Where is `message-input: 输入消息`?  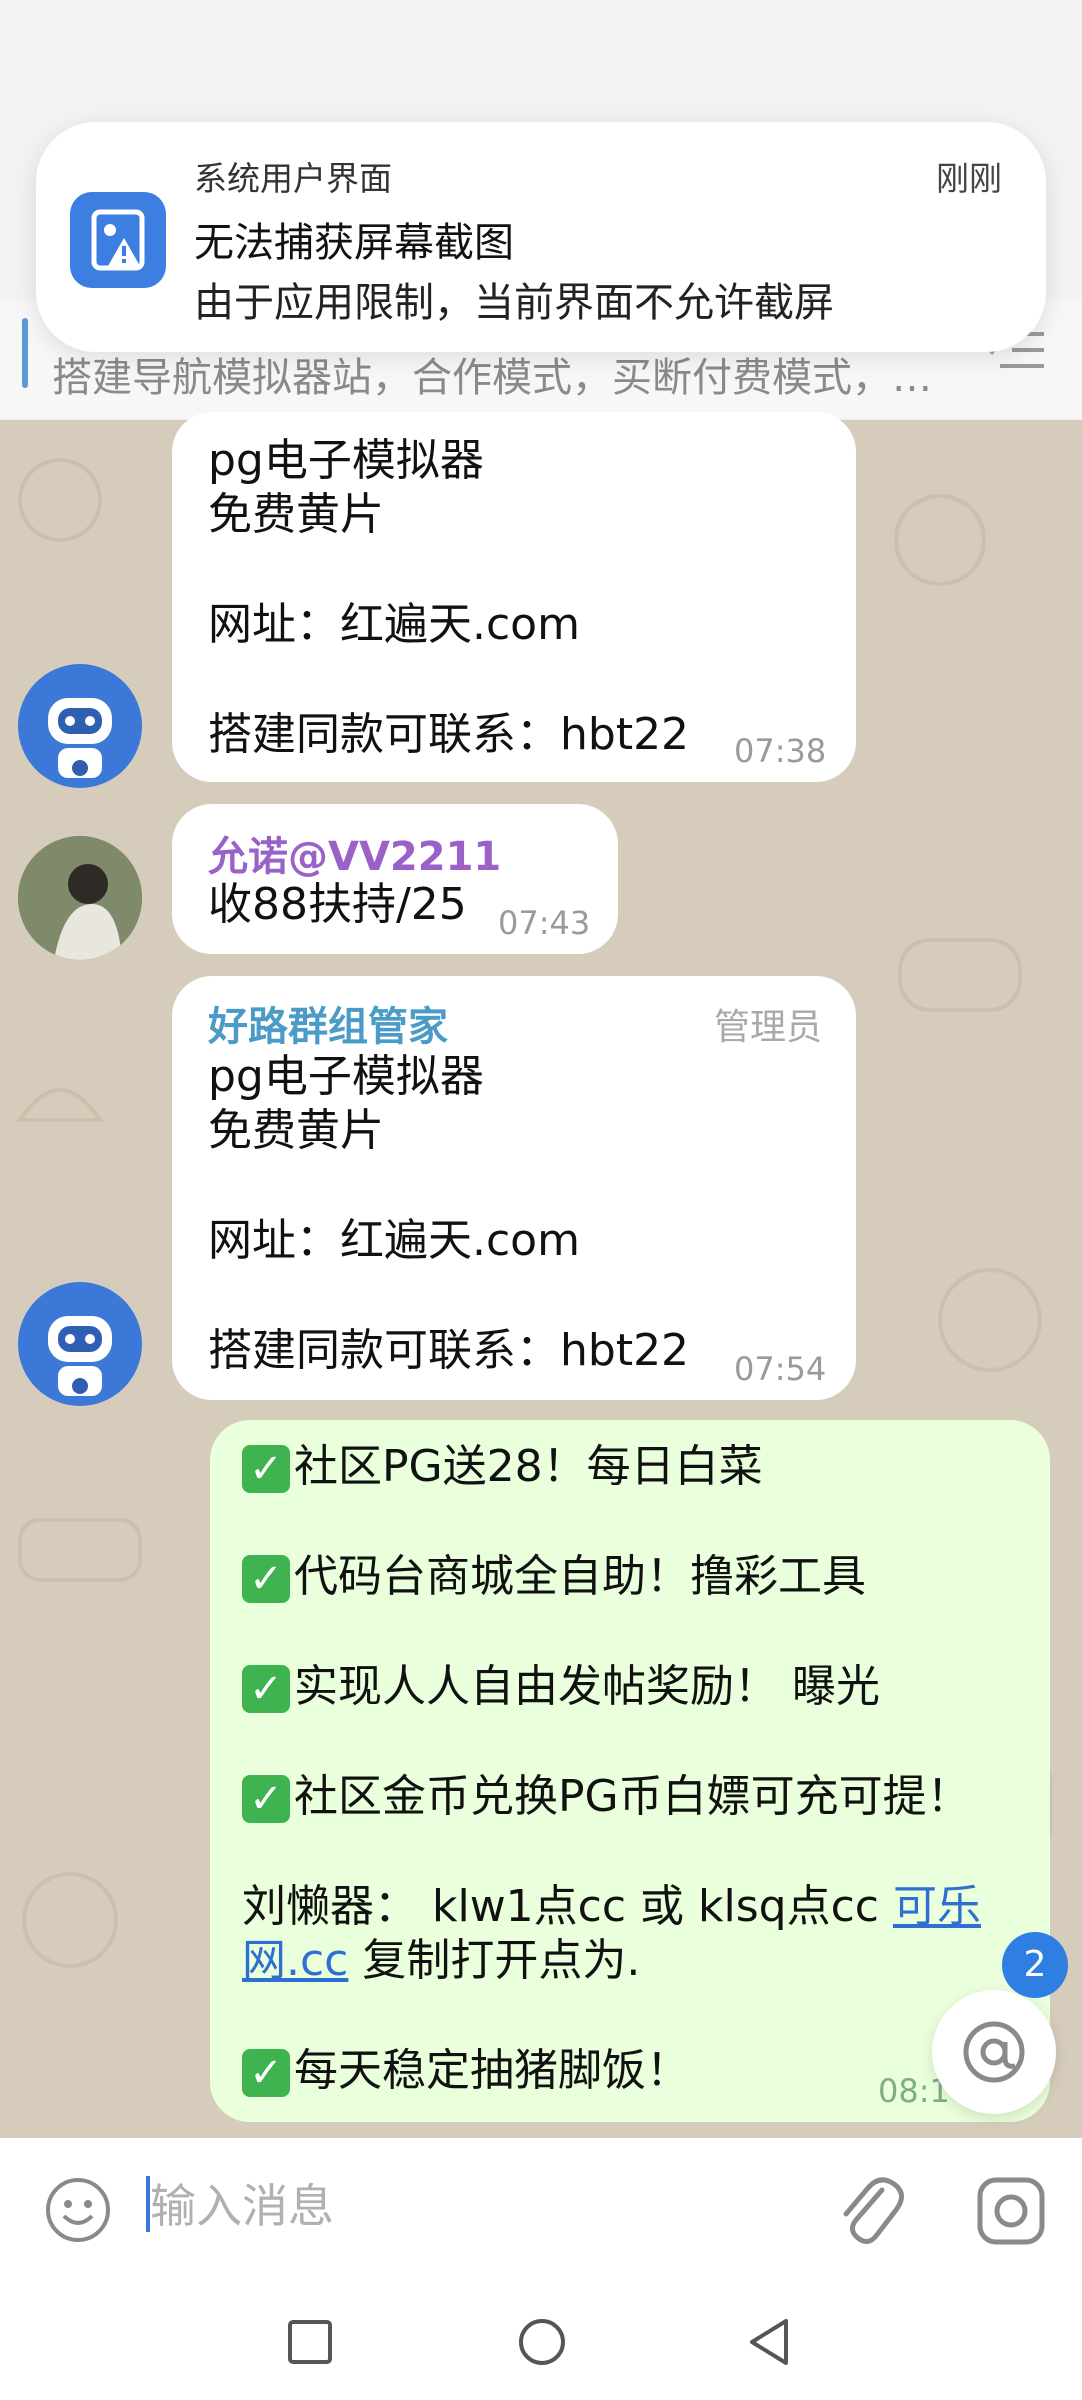 message-input: 输入消息 is located at coordinates (242, 2203).